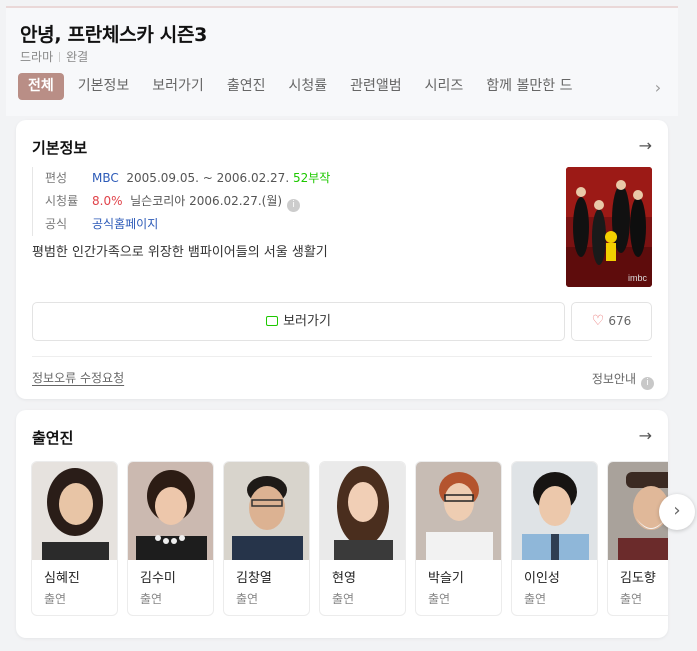  What do you see at coordinates (62, 578) in the screenshot?
I see `cast-name: 심혜진` at bounding box center [62, 578].